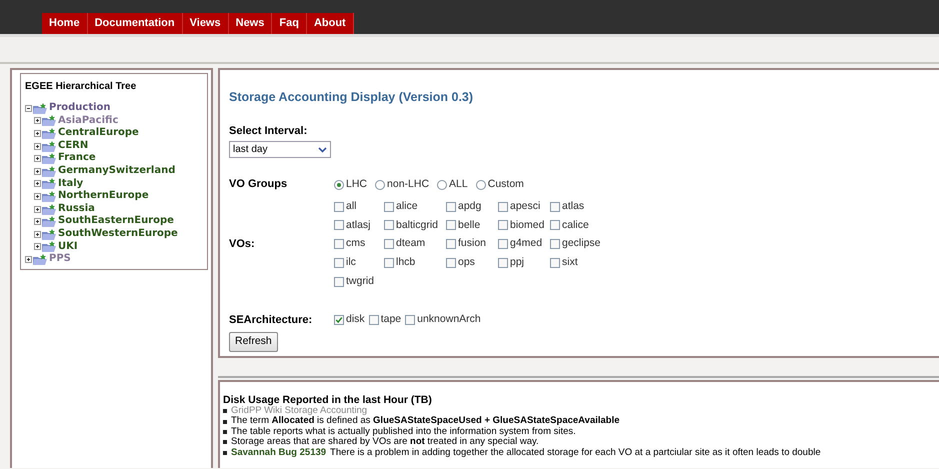 This screenshot has width=939, height=469. Describe the element at coordinates (472, 244) in the screenshot. I see `checkbox-option: fusion` at that location.